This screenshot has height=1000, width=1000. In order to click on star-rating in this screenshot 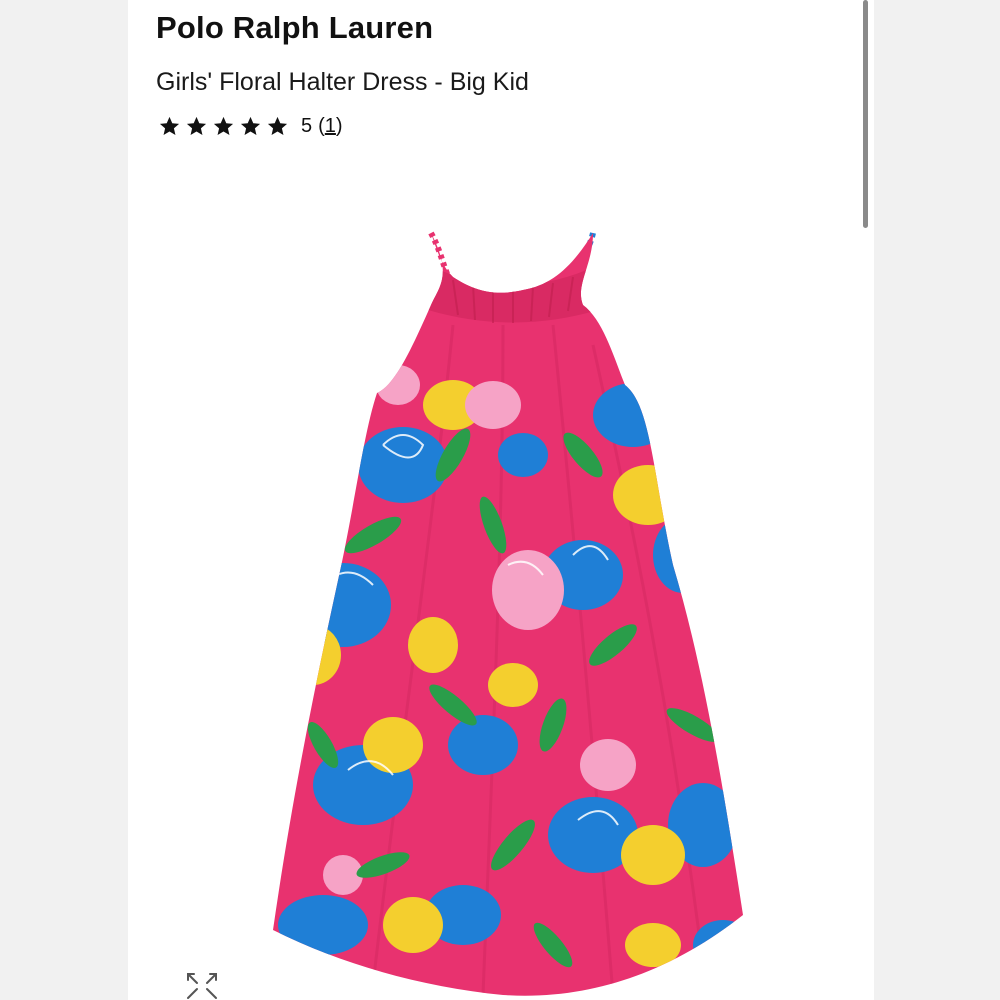, I will do `click(223, 126)`.